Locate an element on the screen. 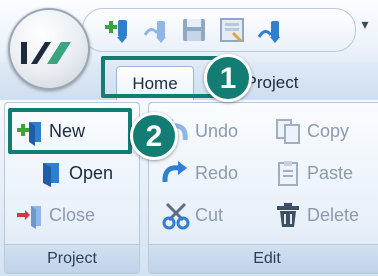 This screenshot has width=378, height=276. open-button: Open is located at coordinates (74, 173).